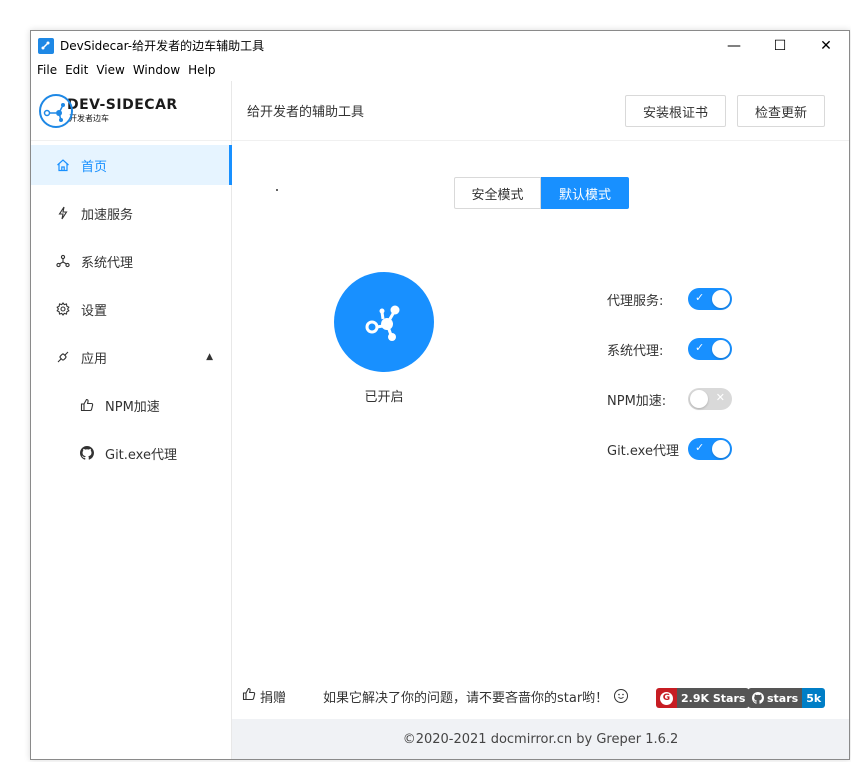 The width and height of the screenshot is (851, 762). Describe the element at coordinates (56, 110) in the screenshot. I see `logo-icon` at that location.